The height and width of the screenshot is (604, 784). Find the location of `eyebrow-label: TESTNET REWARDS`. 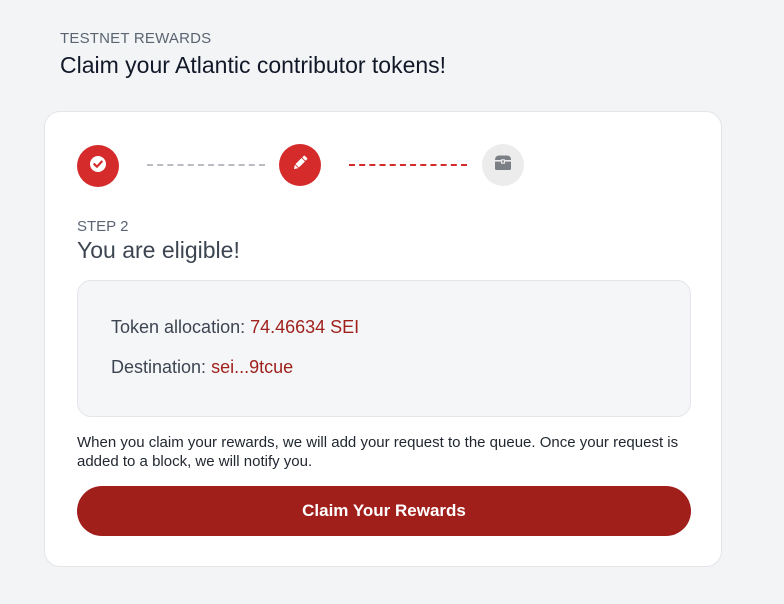

eyebrow-label: TESTNET REWARDS is located at coordinates (136, 38).